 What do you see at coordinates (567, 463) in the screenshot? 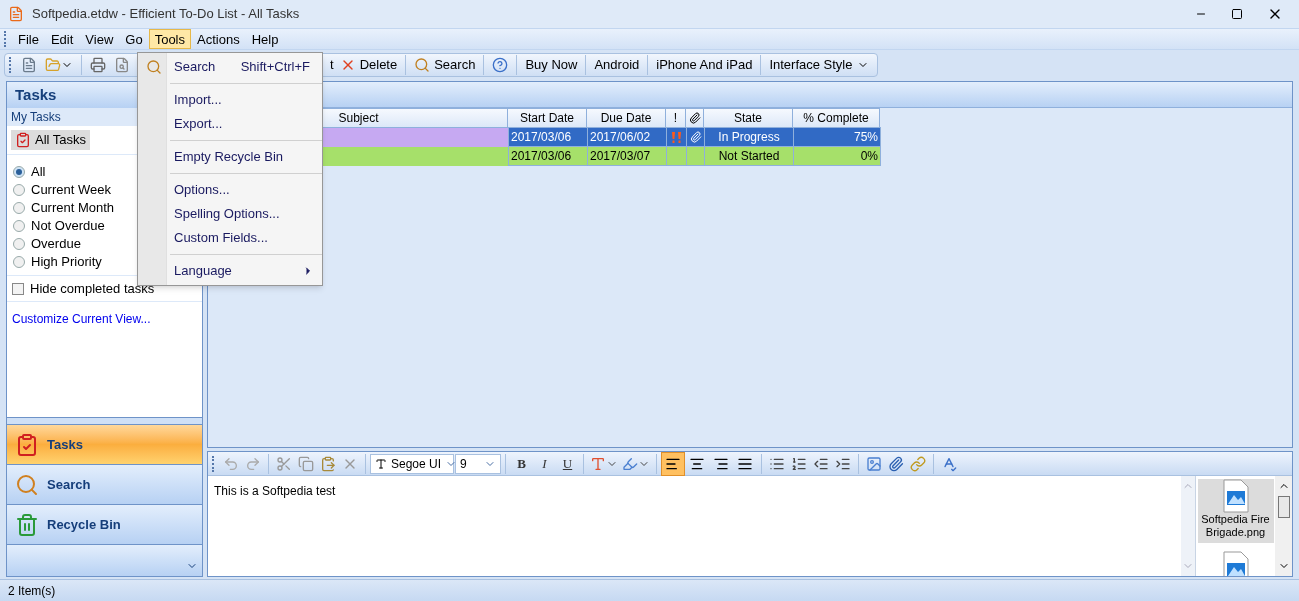
I see `format-button: U` at bounding box center [567, 463].